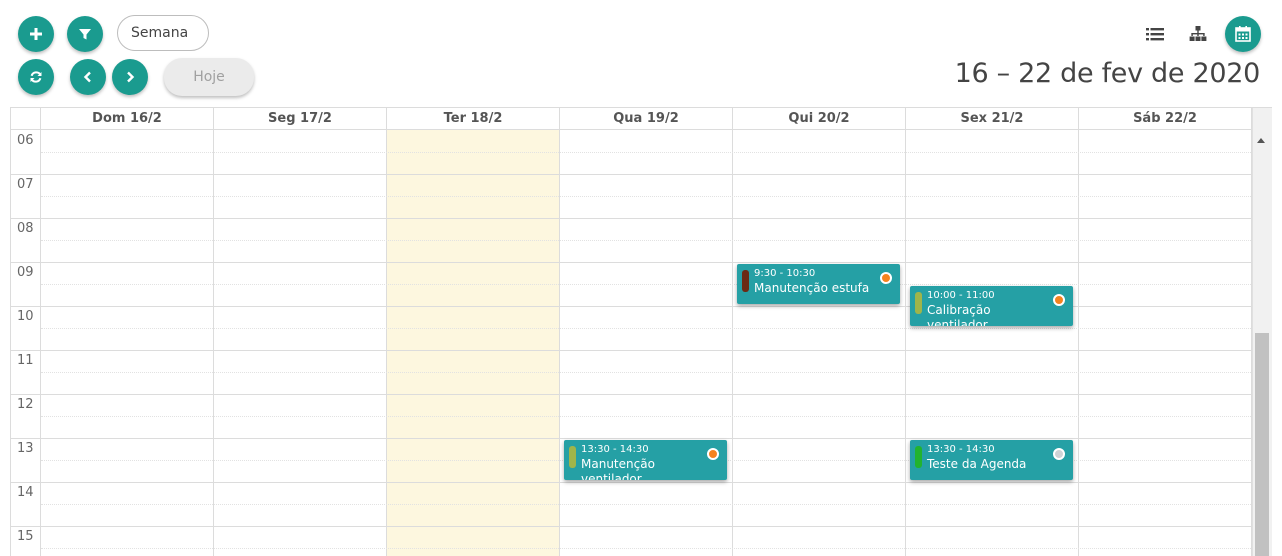 The width and height of the screenshot is (1282, 556). Describe the element at coordinates (160, 33) in the screenshot. I see `view-select-label: Semana` at that location.